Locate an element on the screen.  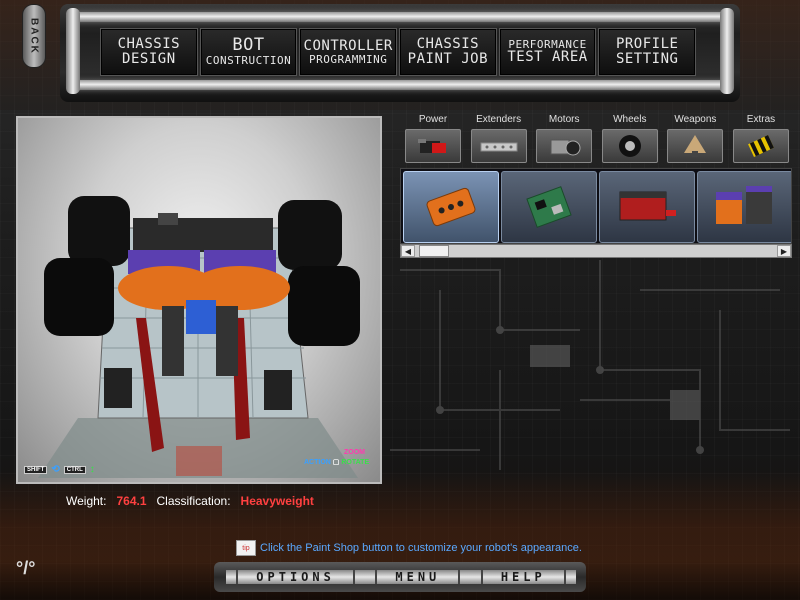
back-label: BACK is located at coordinates (34, 36).